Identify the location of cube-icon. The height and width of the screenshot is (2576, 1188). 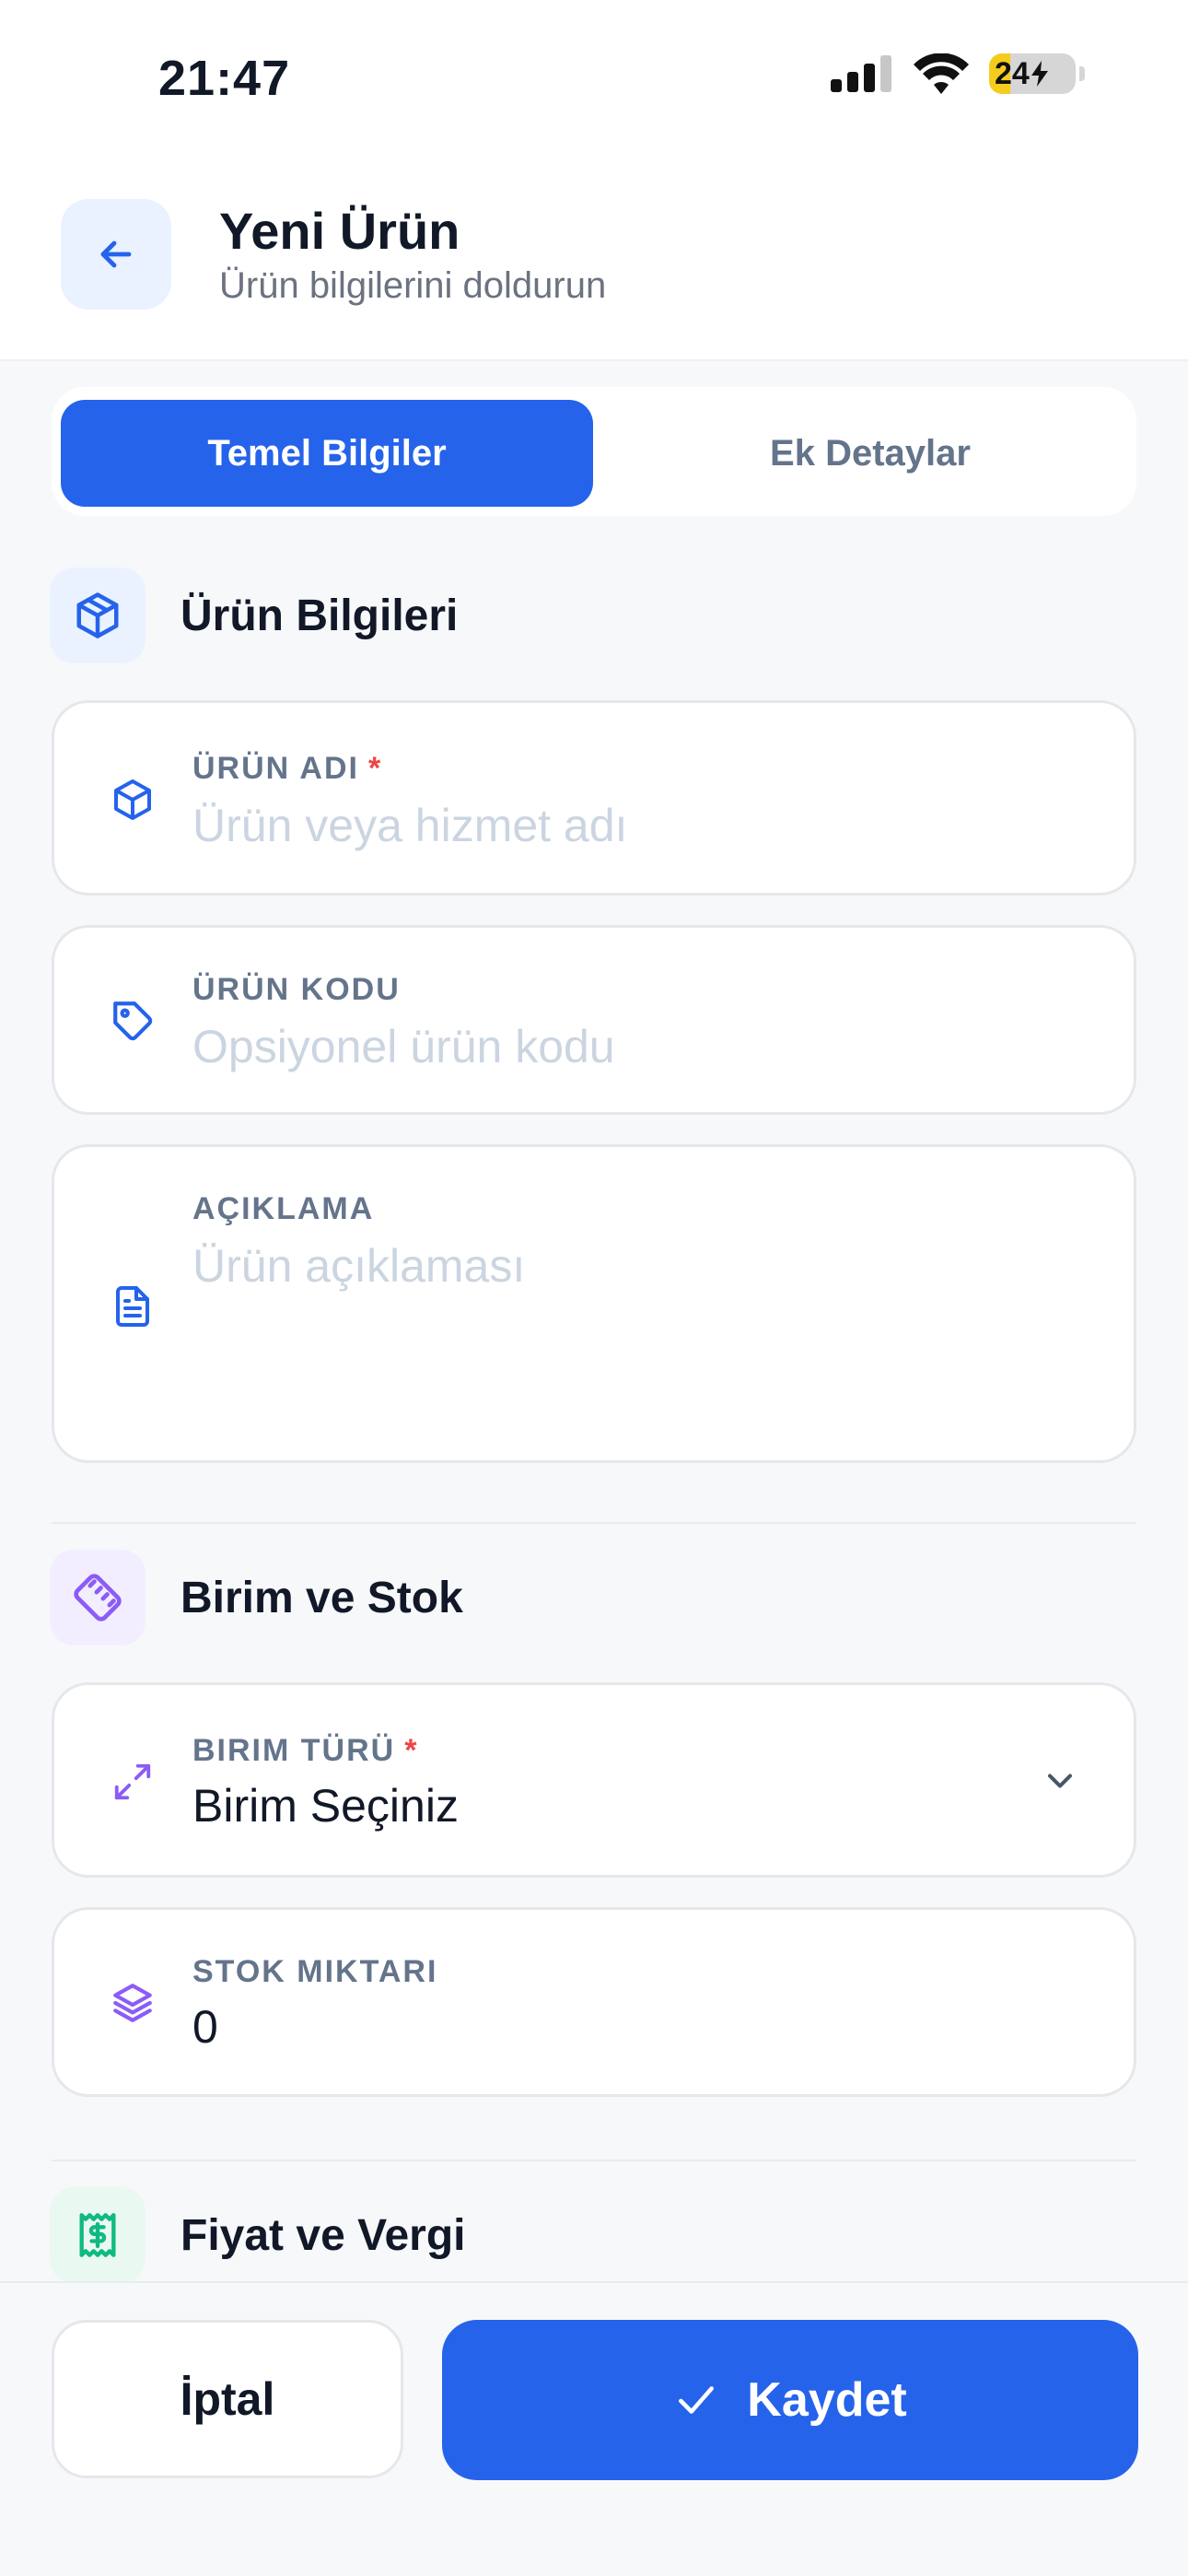
(132, 799).